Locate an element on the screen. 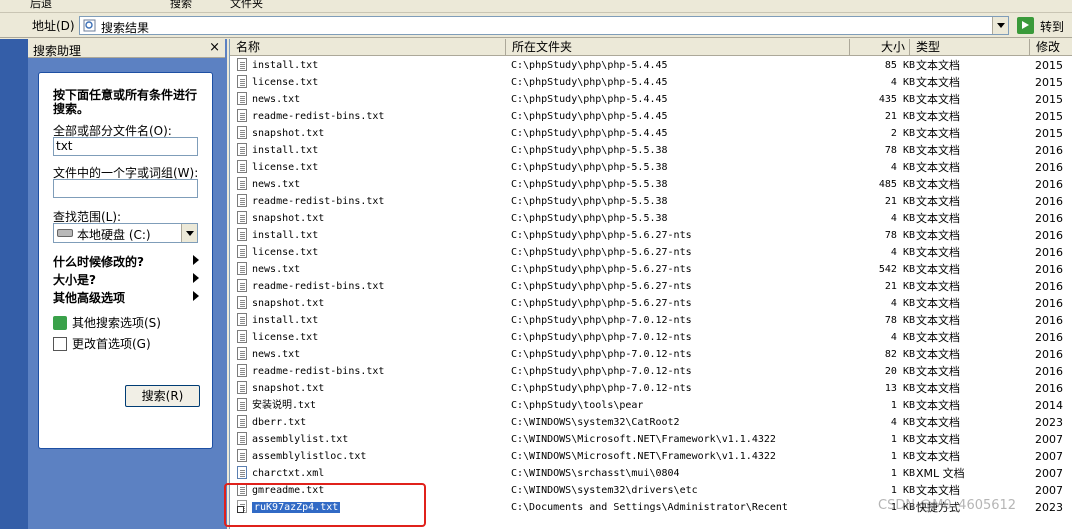 This screenshot has width=1072, height=529. file-name: news.txt is located at coordinates (276, 269).